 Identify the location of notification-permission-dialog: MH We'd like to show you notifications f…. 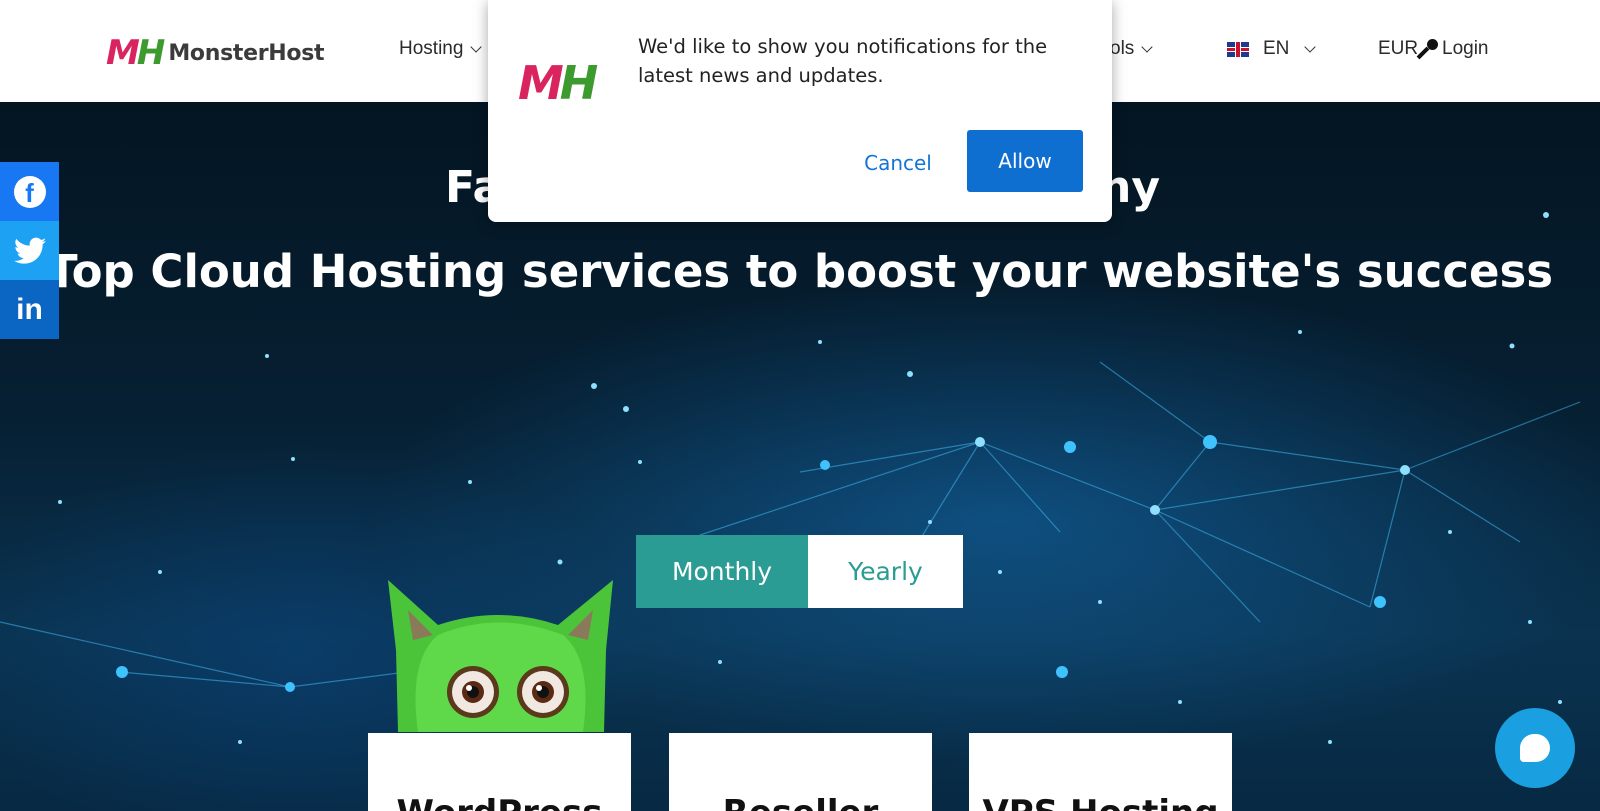
(800, 111).